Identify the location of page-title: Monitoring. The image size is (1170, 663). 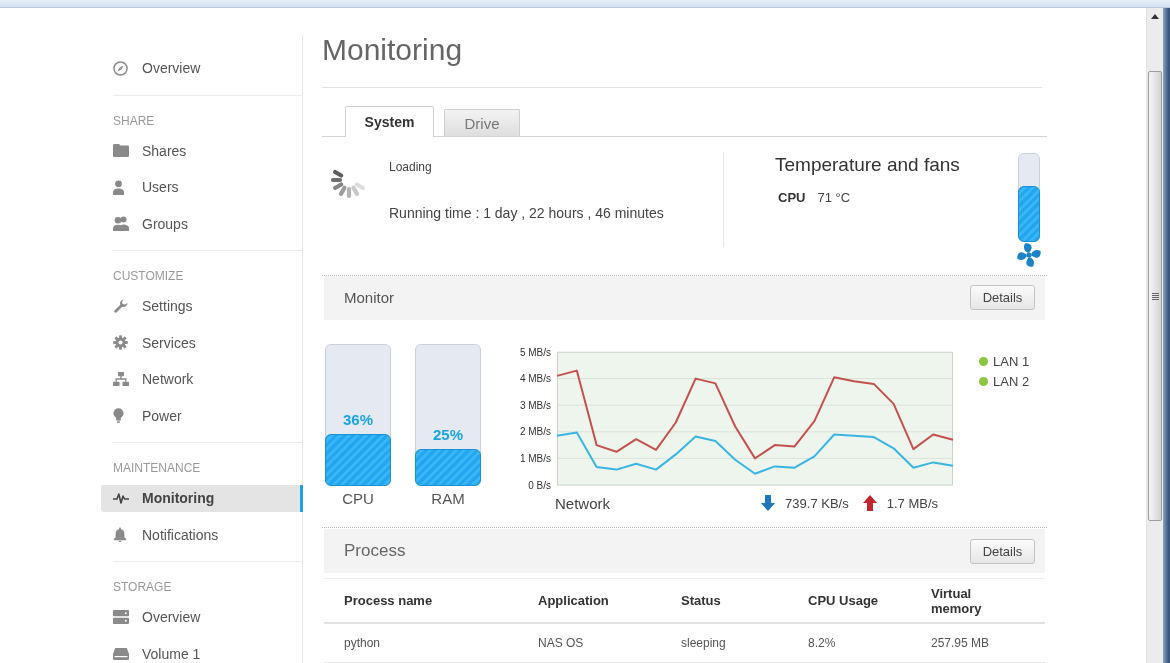
(392, 50).